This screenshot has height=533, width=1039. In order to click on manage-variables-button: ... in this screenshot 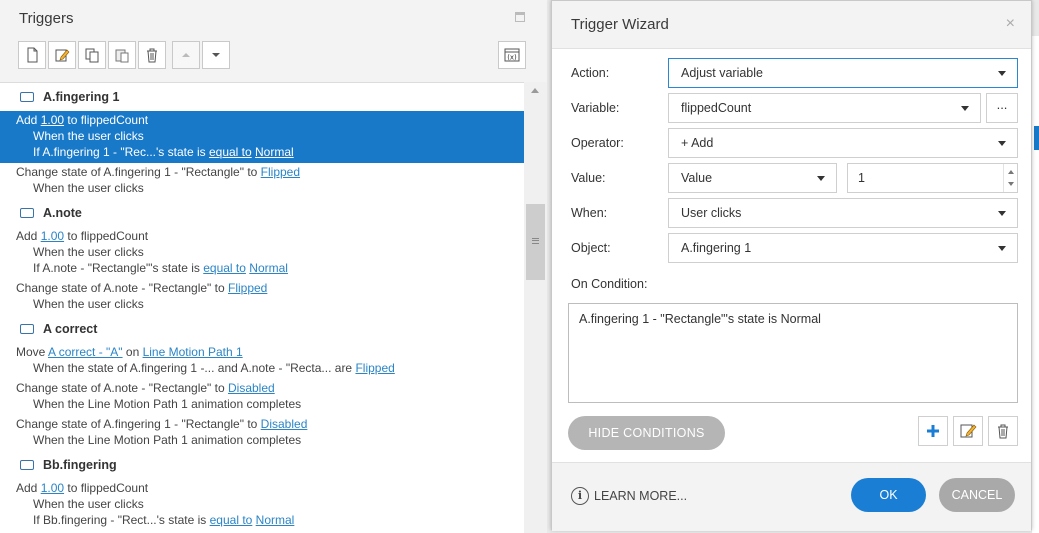, I will do `click(1002, 108)`.